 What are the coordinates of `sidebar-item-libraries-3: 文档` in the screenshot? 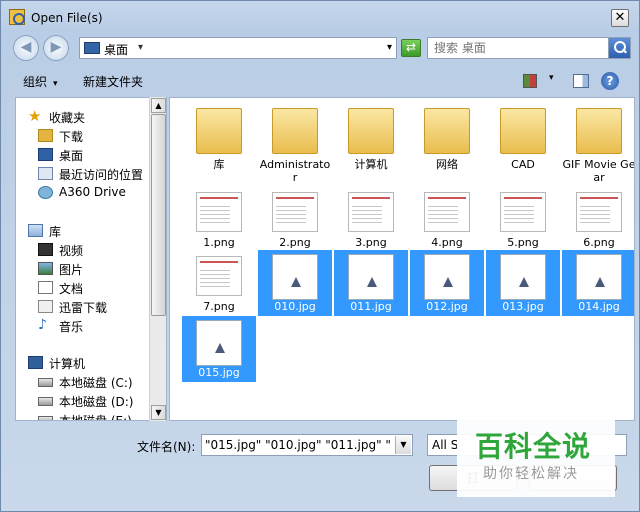 It's located at (84, 288).